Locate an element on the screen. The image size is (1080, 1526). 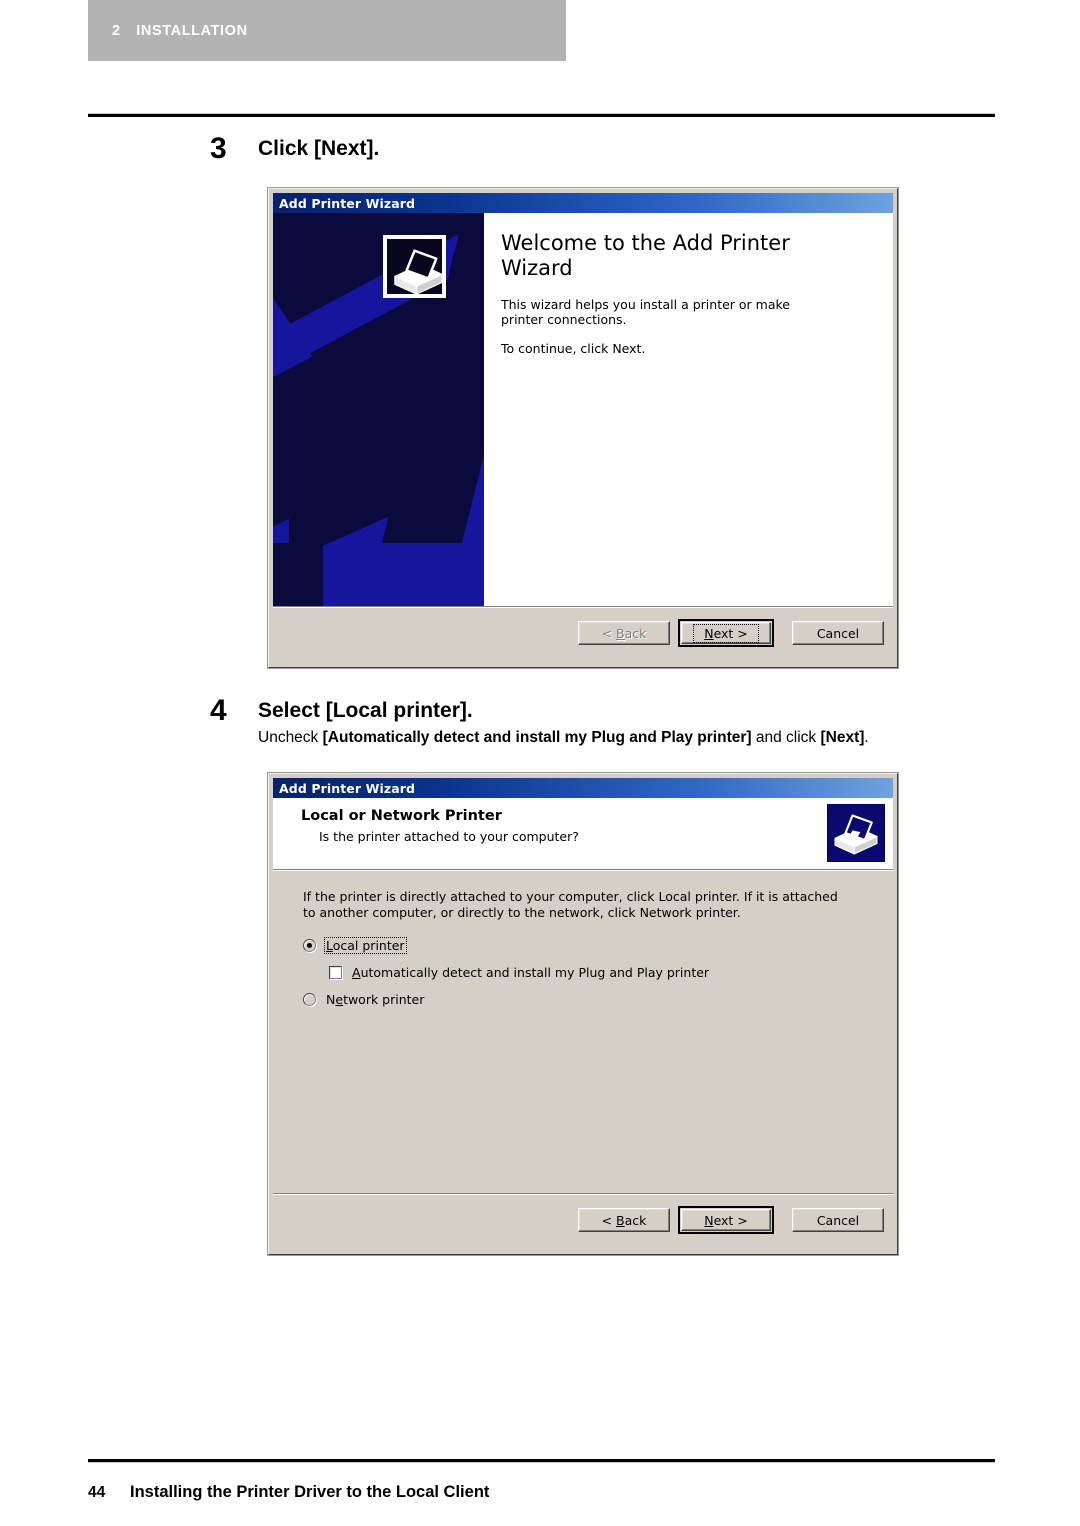
chapter-number: 2 is located at coordinates (116, 30).